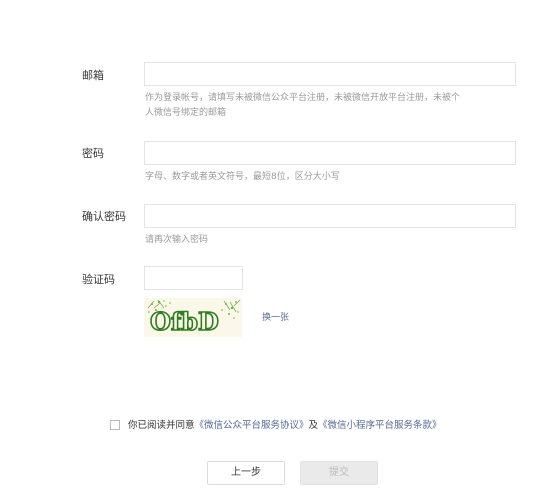  I want to click on agreement-checkbox, so click(115, 425).